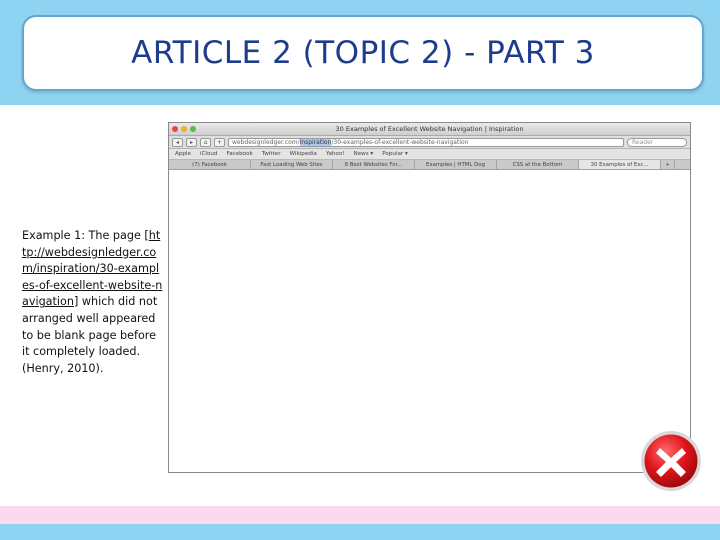 The image size is (720, 540). Describe the element at coordinates (205, 142) in the screenshot. I see `share-icon: ⌂` at that location.